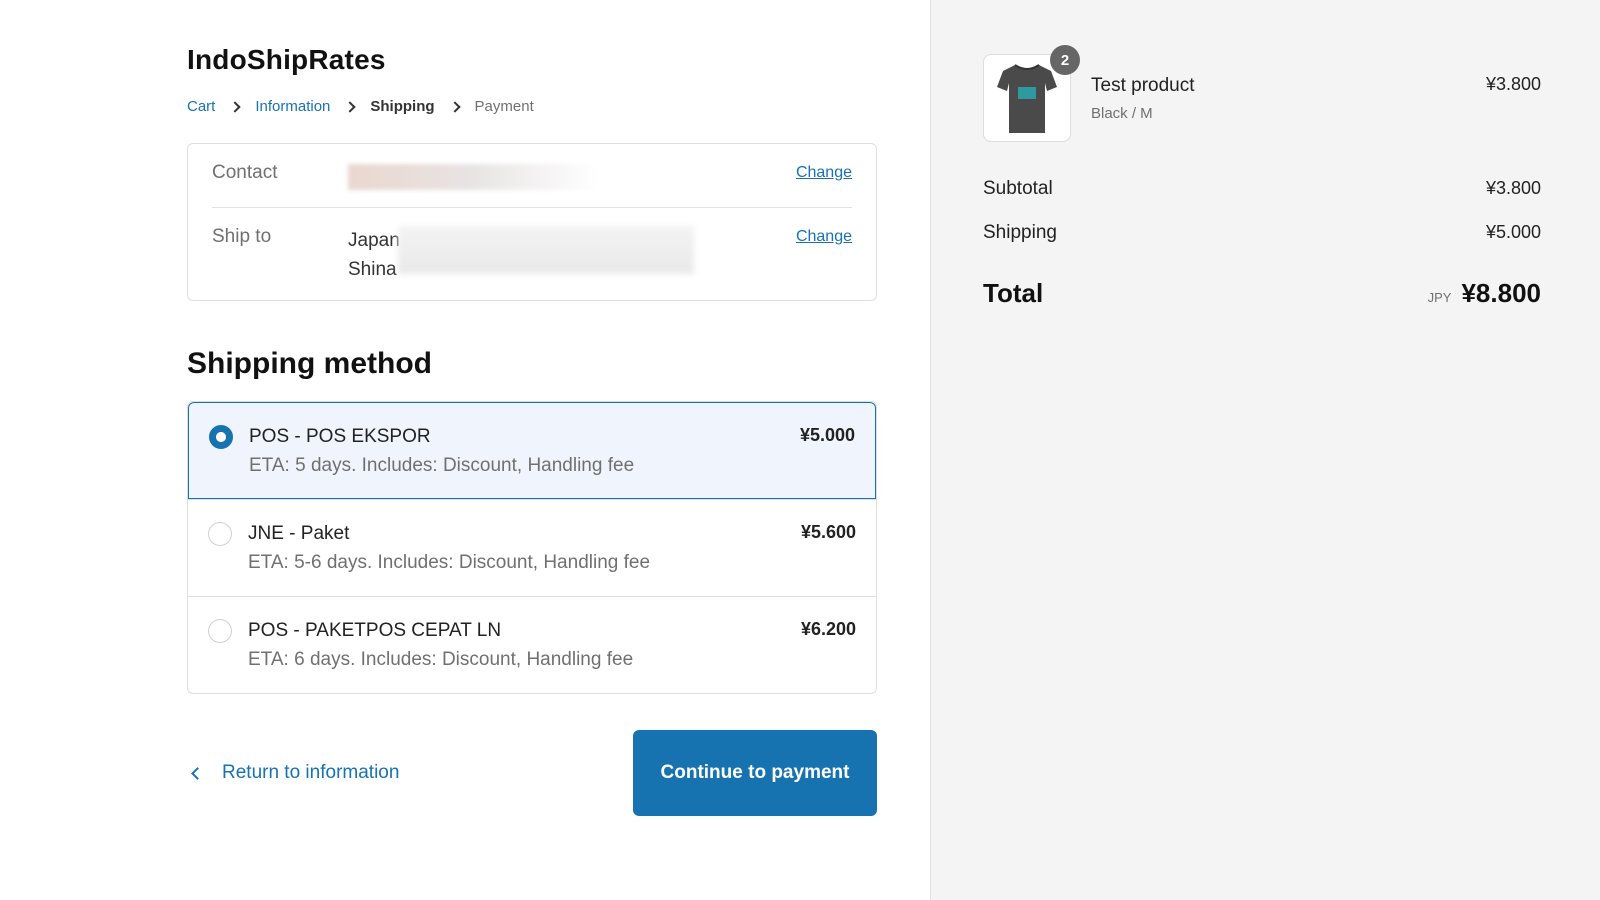 The height and width of the screenshot is (900, 1600). I want to click on shipping-method-title: Shipping method, so click(309, 363).